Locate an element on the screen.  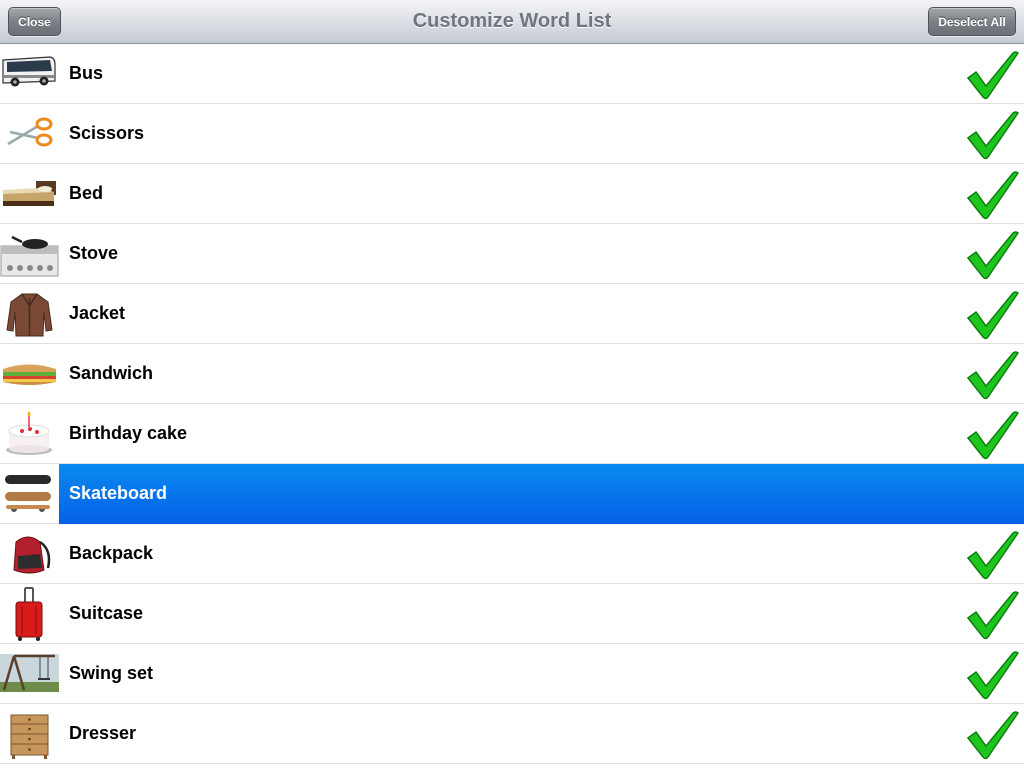
sandwich-icon is located at coordinates (29, 373).